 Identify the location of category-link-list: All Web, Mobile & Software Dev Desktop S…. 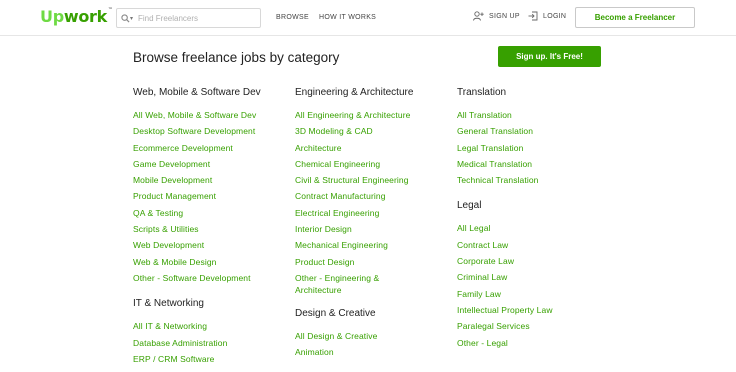
(197, 196).